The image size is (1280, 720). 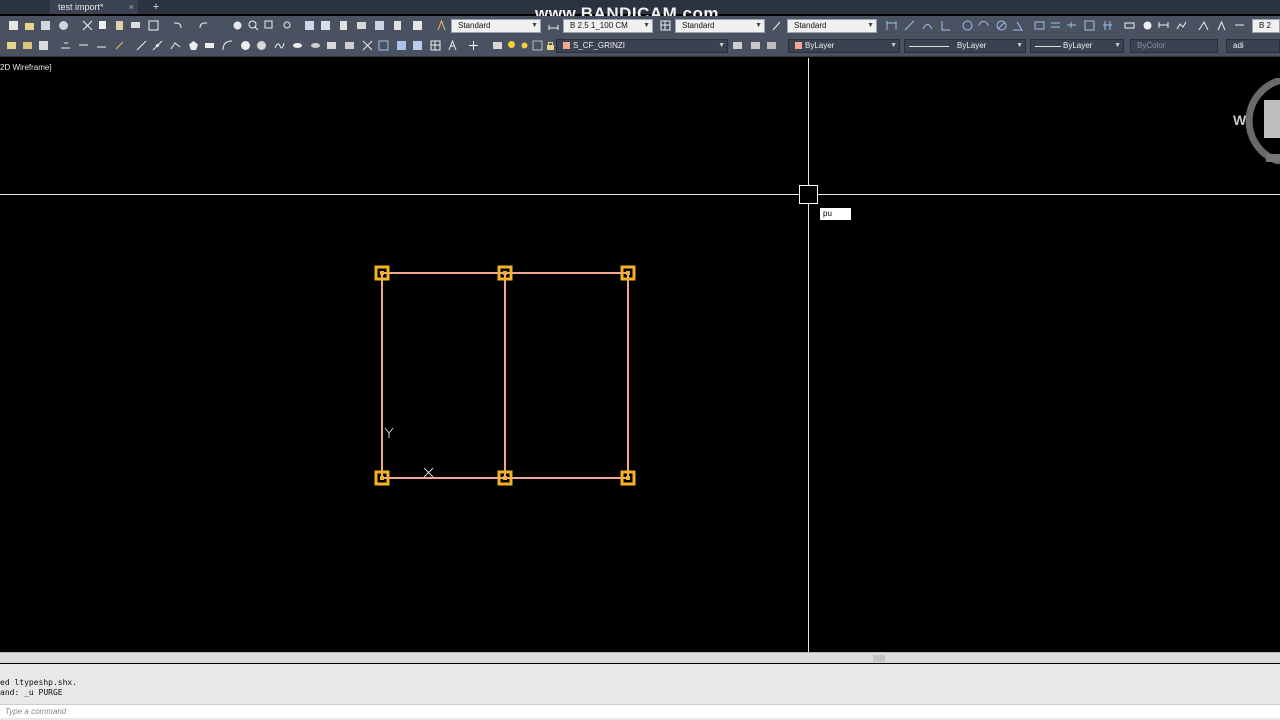 What do you see at coordinates (31, 692) in the screenshot?
I see `command-history-line: and: _u PURGE` at bounding box center [31, 692].